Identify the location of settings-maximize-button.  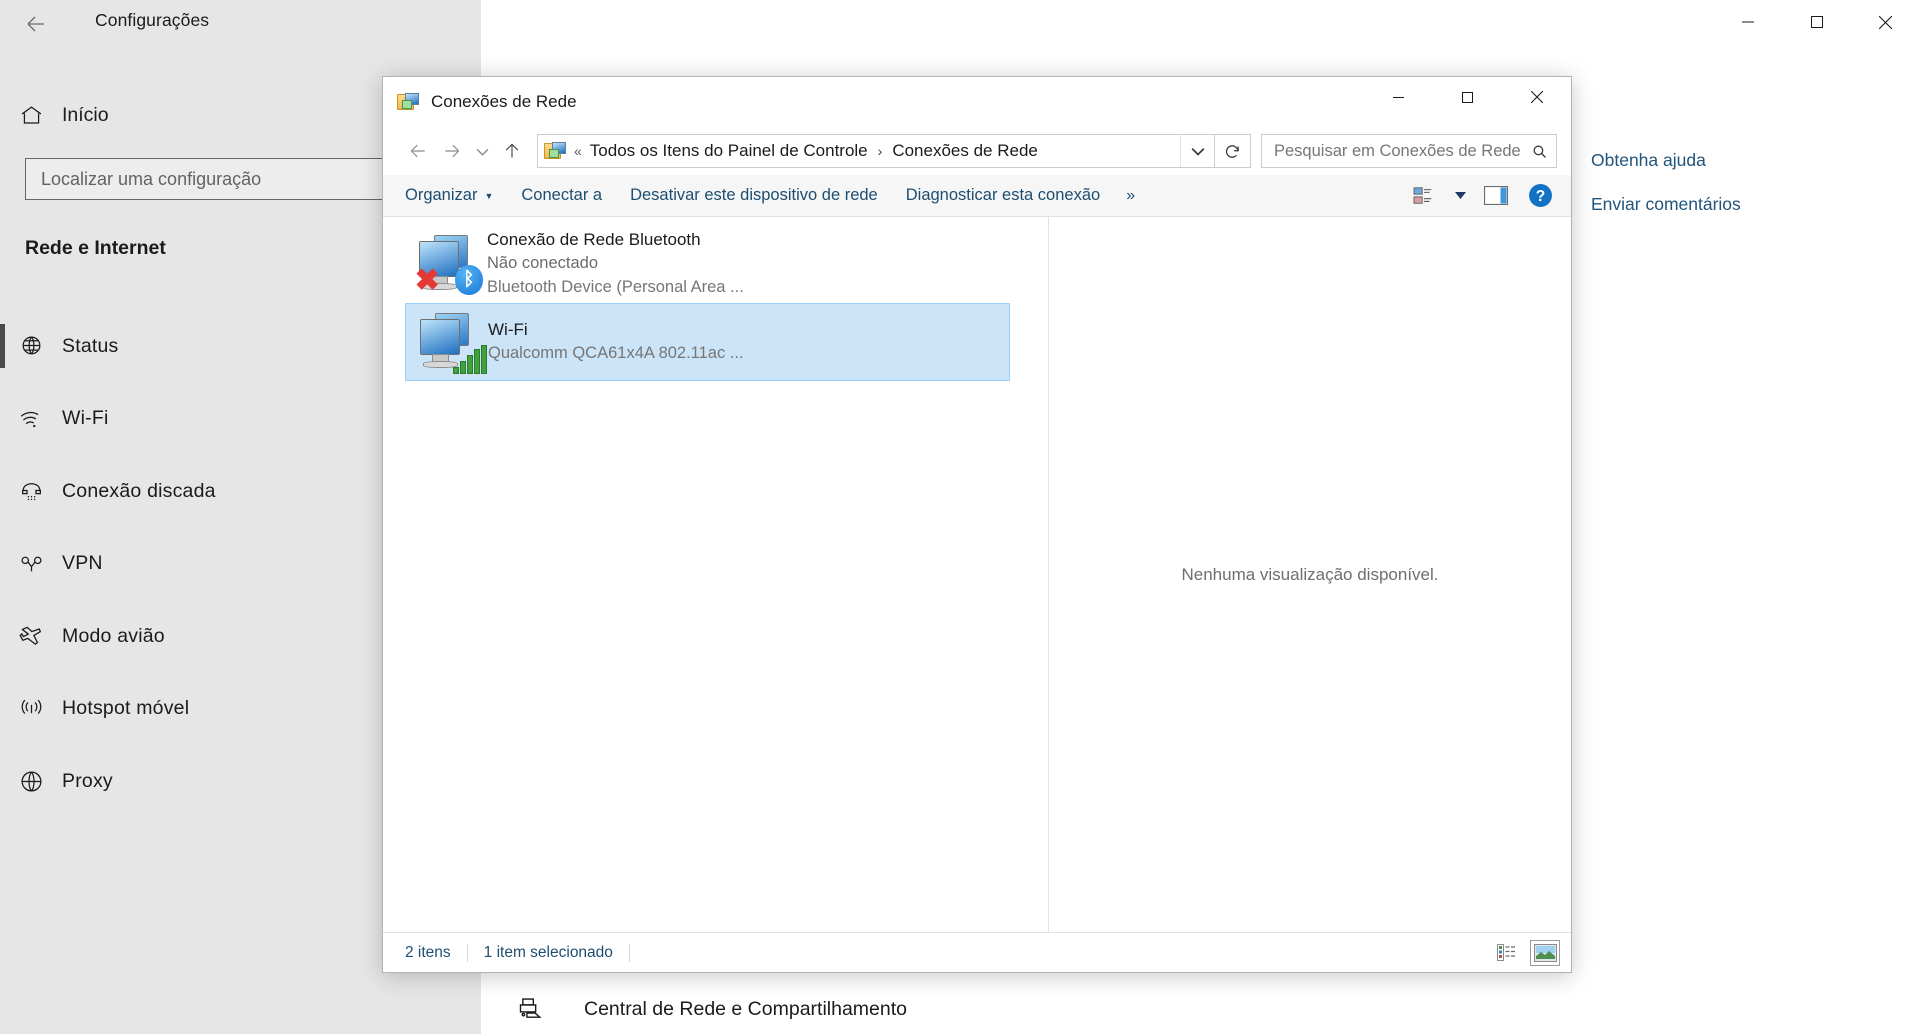
(1816, 22).